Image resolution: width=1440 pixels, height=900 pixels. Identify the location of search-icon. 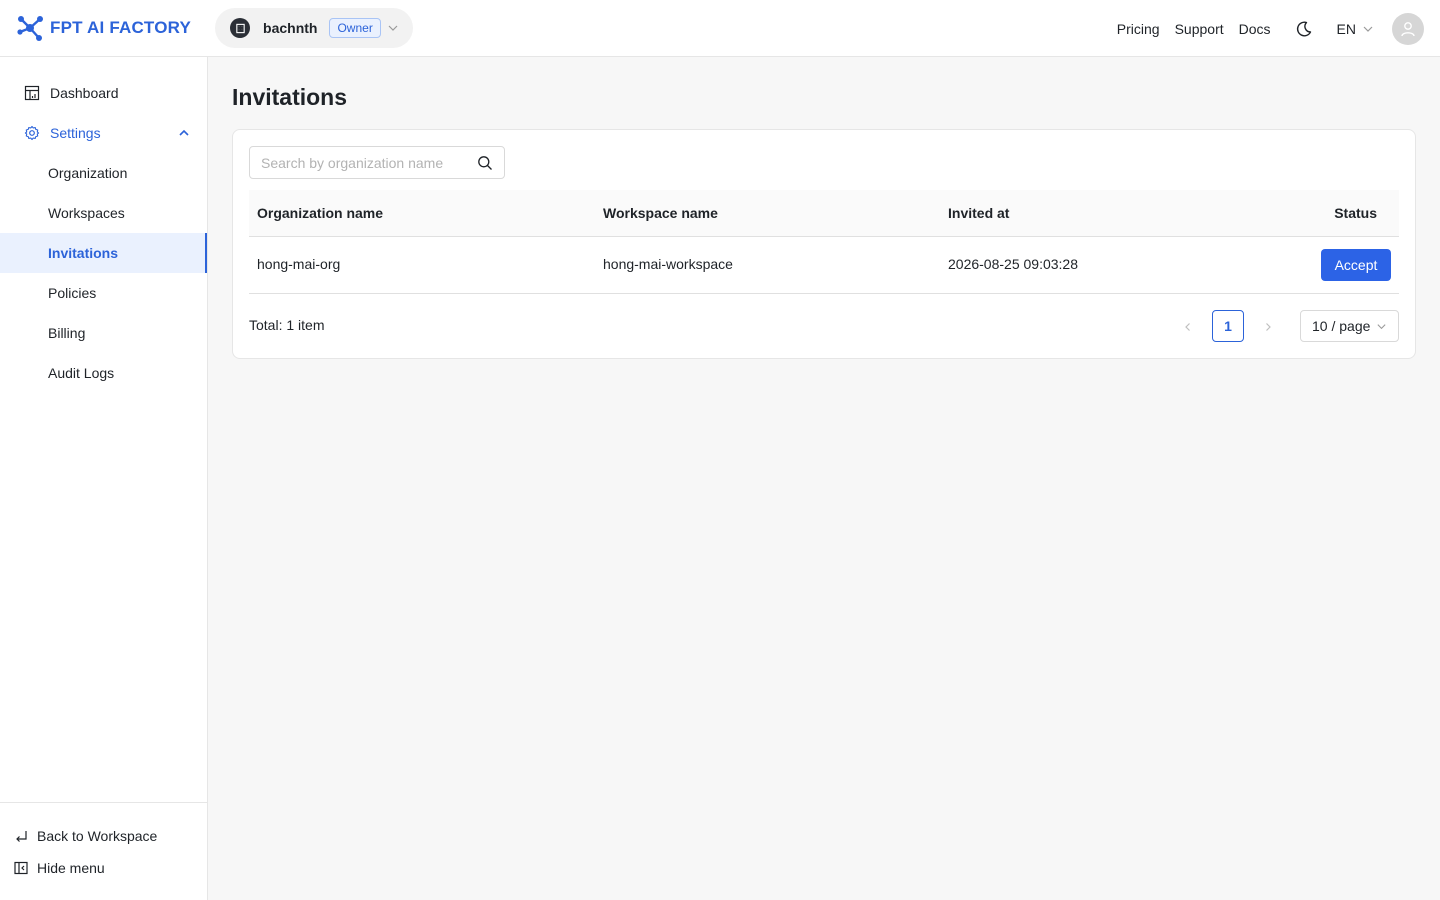
(485, 163).